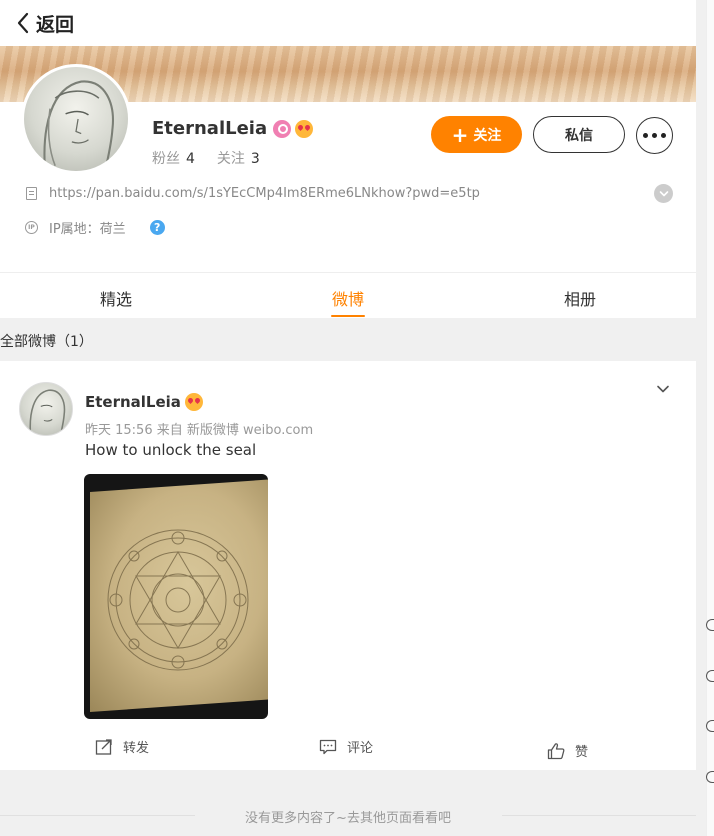  What do you see at coordinates (206, 158) in the screenshot?
I see `profile-stats: 粉丝 4 关注 3` at bounding box center [206, 158].